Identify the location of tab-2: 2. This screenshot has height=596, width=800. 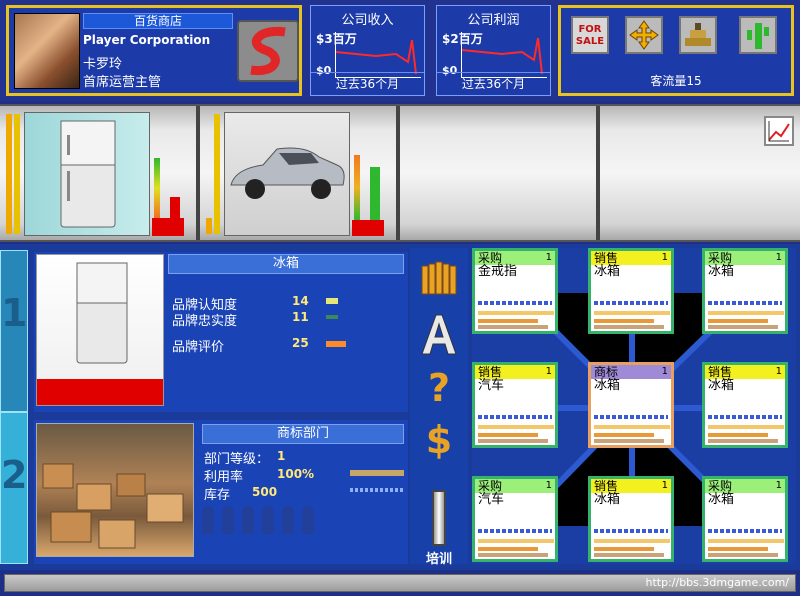
(14, 488).